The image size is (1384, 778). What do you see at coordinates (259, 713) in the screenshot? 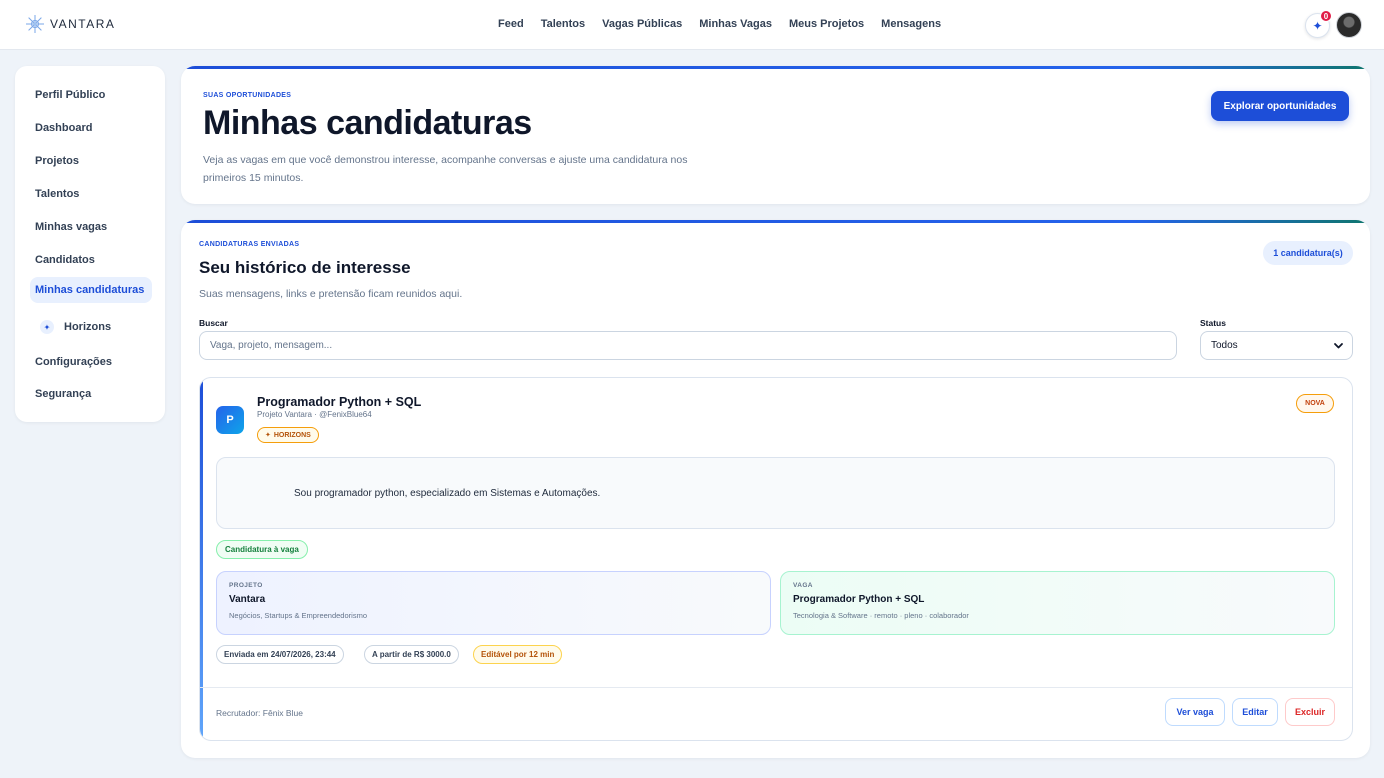
I see `recruiter-label: Recrutador: Fênix Blue` at bounding box center [259, 713].